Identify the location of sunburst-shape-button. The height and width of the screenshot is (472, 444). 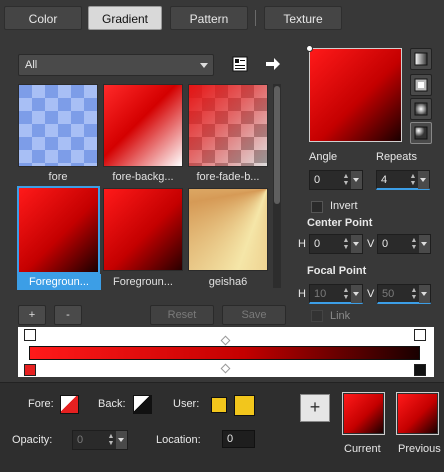
(421, 109).